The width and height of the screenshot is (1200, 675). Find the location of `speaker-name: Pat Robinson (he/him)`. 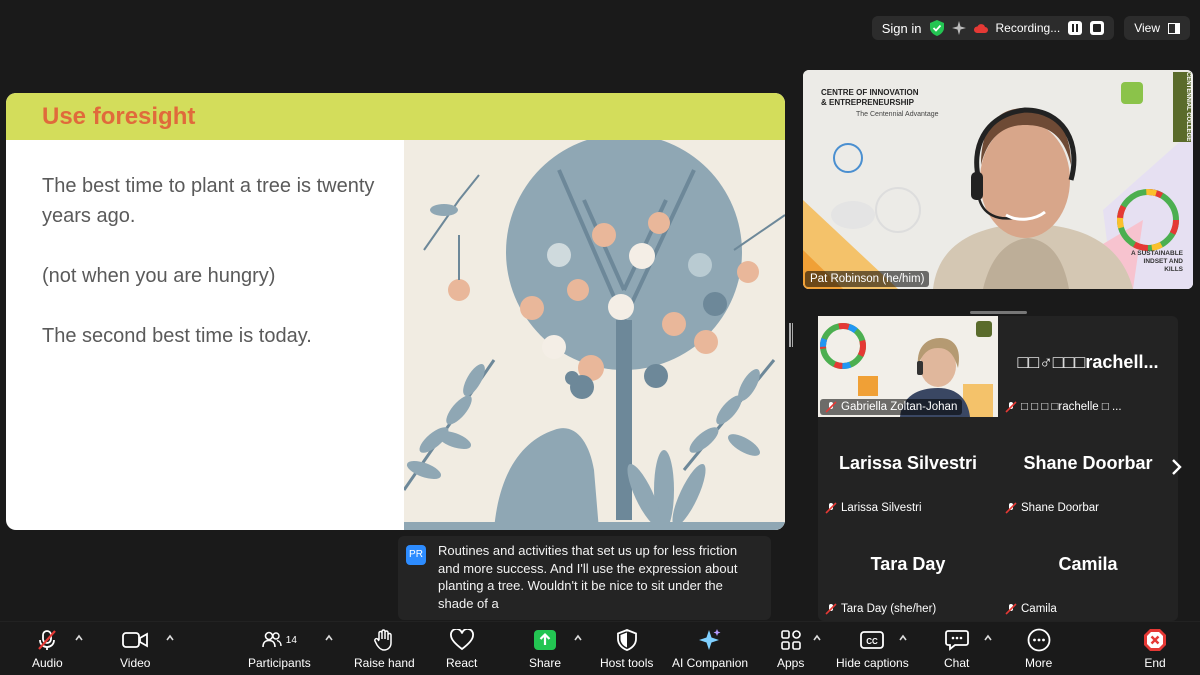

speaker-name: Pat Robinson (he/him) is located at coordinates (867, 279).